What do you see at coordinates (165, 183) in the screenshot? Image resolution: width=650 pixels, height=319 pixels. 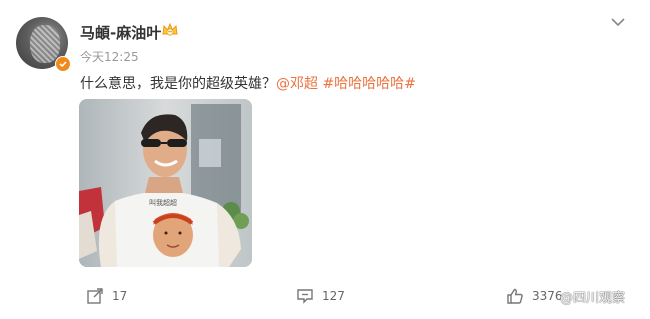 I see `post-photo: 叫我超超` at bounding box center [165, 183].